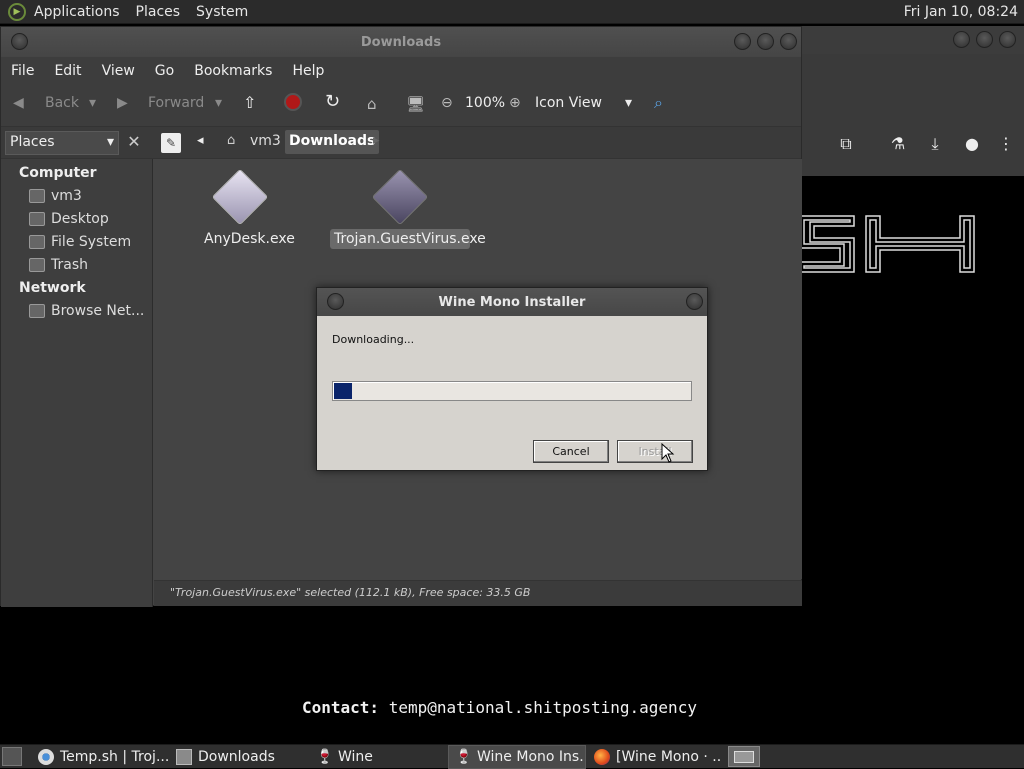  I want to click on window-title: Downloads, so click(401, 42).